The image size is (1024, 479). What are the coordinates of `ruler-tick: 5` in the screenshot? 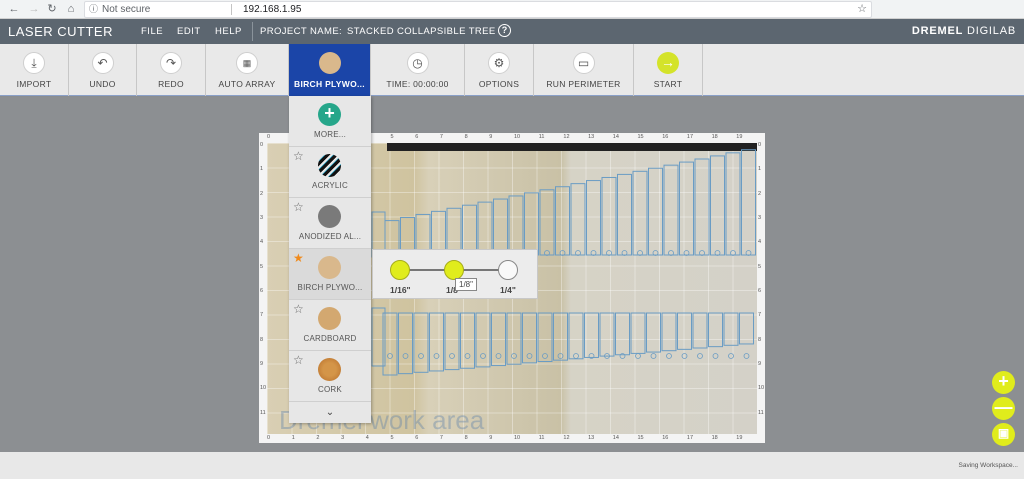 It's located at (760, 266).